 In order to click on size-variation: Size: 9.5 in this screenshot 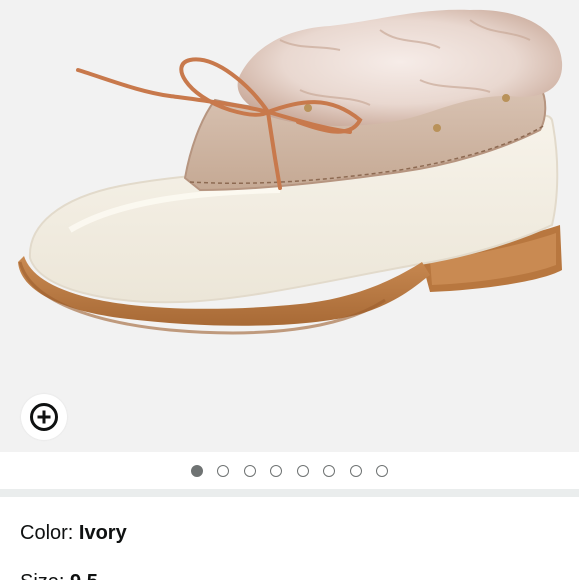, I will do `click(59, 574)`.